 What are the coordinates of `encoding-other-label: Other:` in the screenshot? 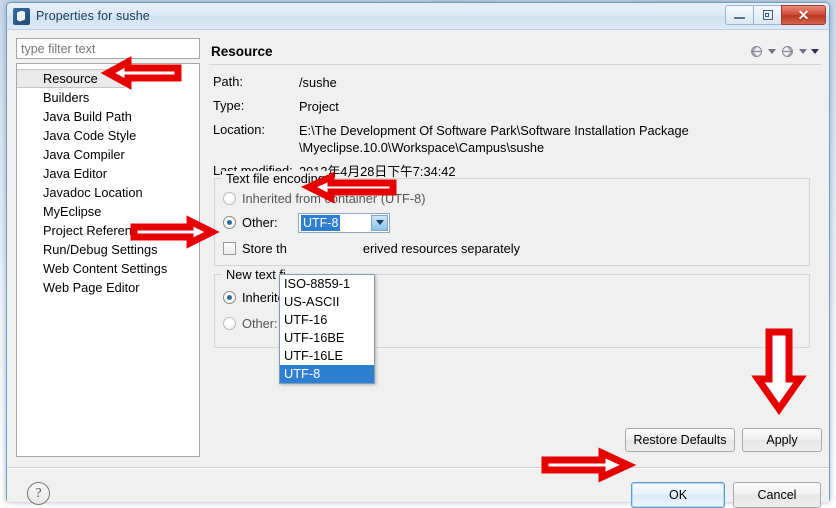 It's located at (260, 222).